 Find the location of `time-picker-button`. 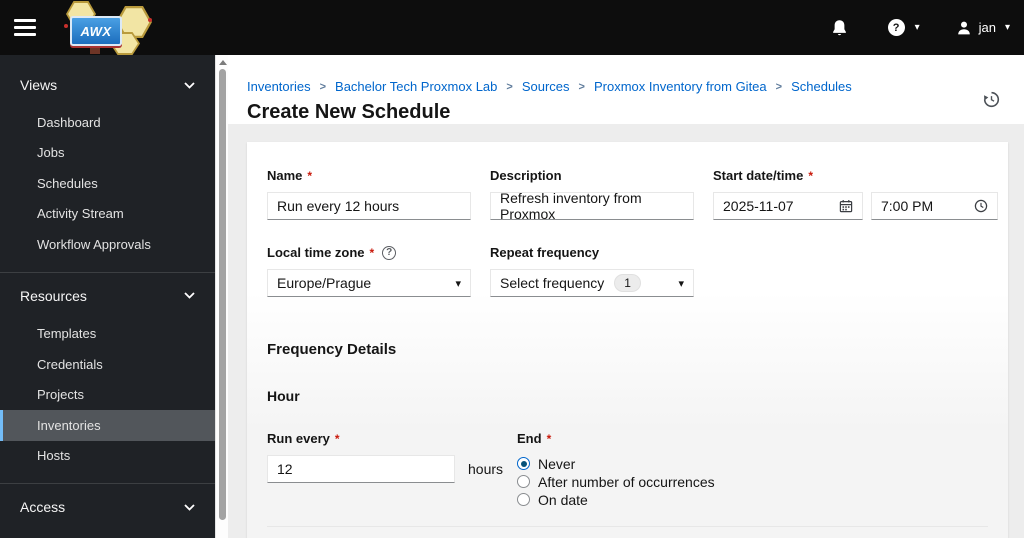

time-picker-button is located at coordinates (981, 206).